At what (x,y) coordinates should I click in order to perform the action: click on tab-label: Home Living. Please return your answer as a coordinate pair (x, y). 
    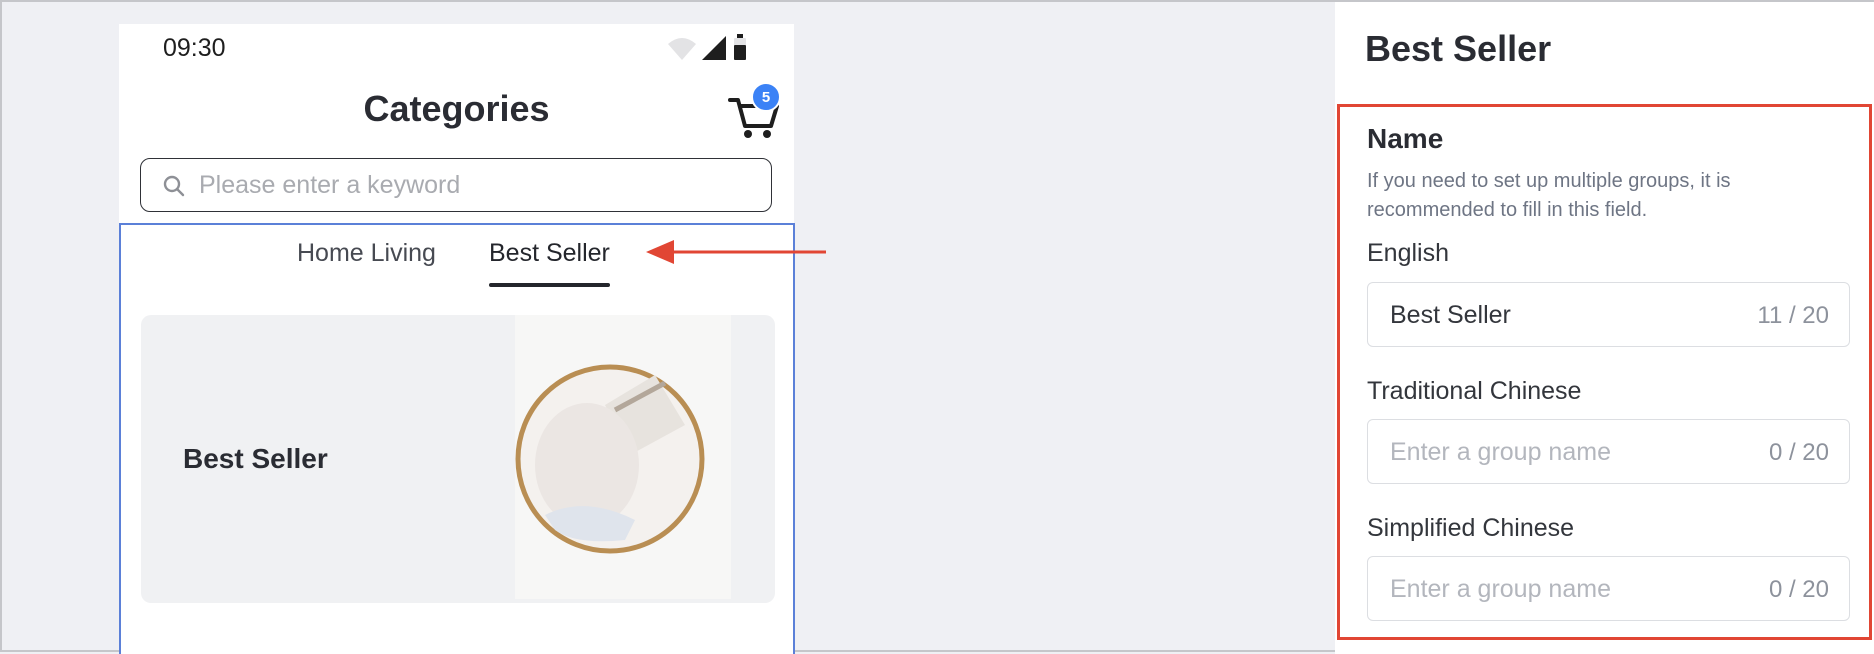
    Looking at the image, I should click on (366, 253).